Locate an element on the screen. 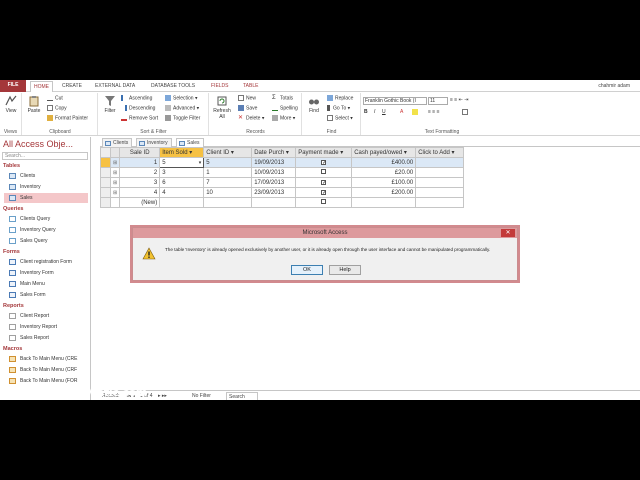 The width and height of the screenshot is (640, 480). cell-item-sold: 5 ▾ is located at coordinates (182, 162).